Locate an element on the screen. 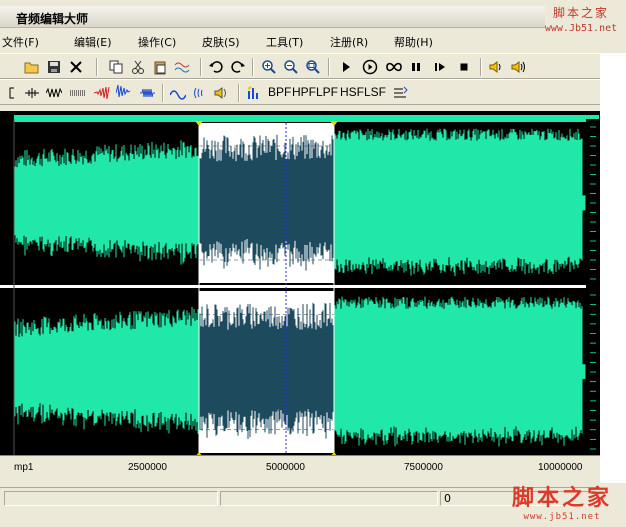 This screenshot has width=626, height=527. cut-scissors-icon is located at coordinates (138, 66).